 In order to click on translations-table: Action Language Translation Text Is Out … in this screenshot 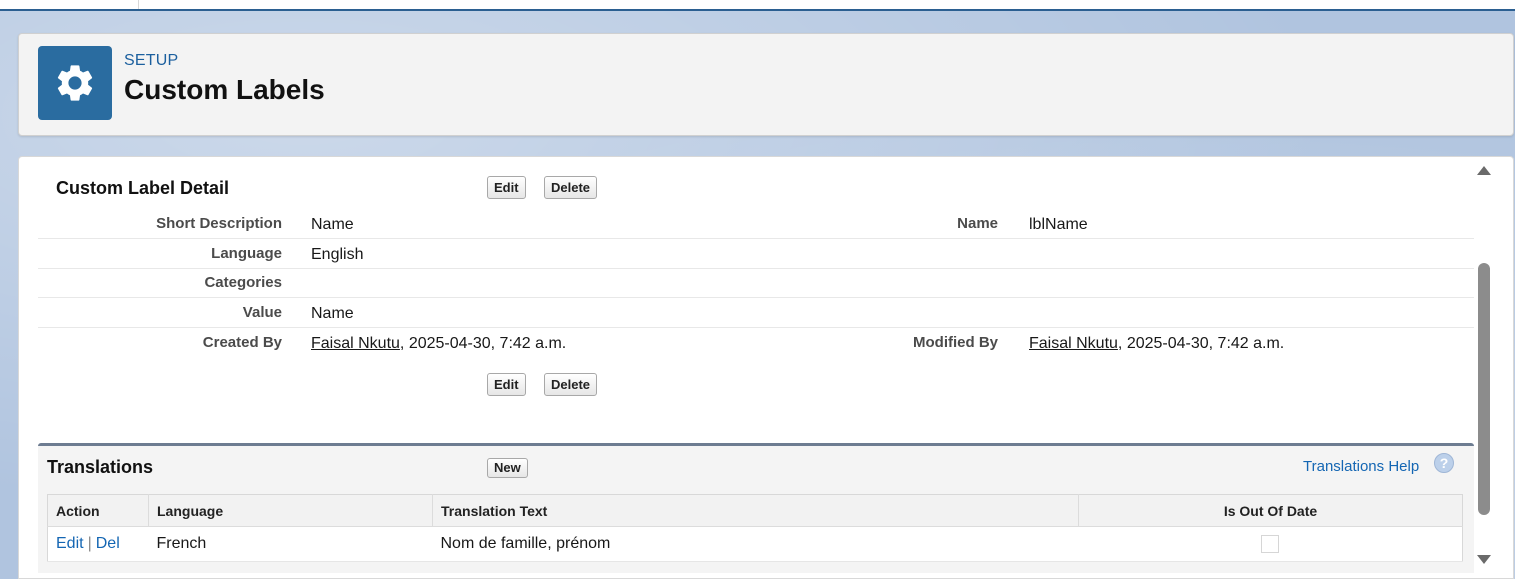, I will do `click(755, 528)`.